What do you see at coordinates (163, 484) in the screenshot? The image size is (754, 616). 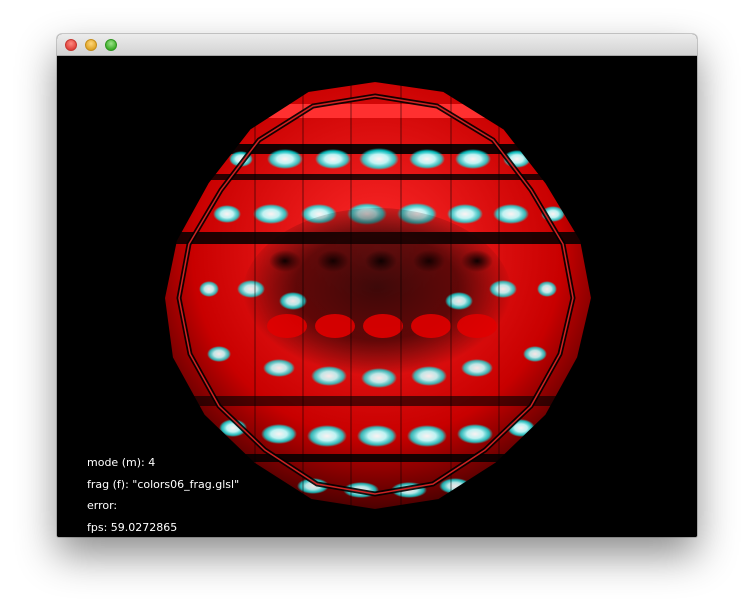 I see `fragment-shader-readout: frag (f): "colors06_frag.glsl"` at bounding box center [163, 484].